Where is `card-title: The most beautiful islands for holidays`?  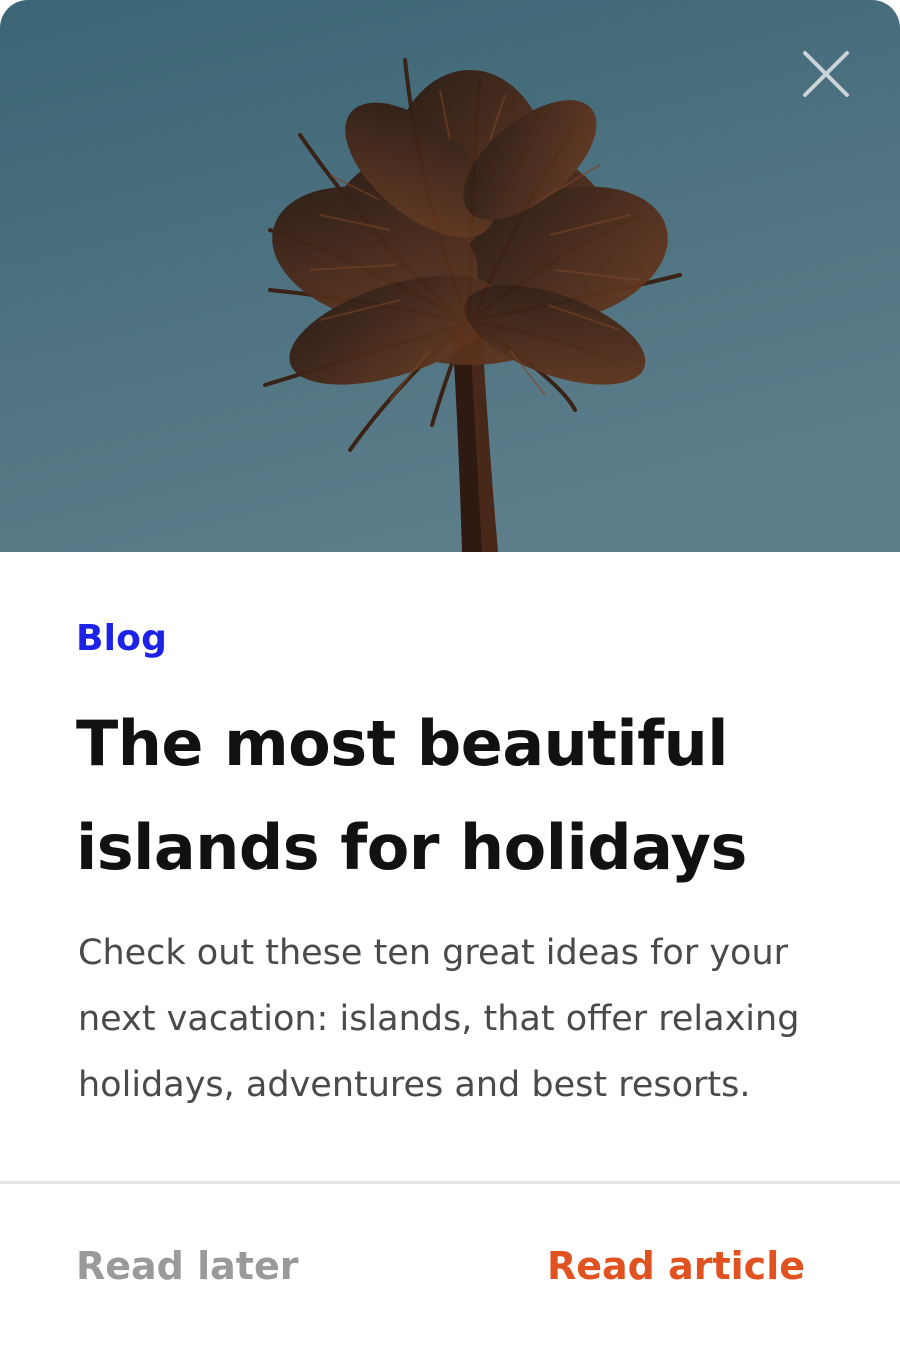 card-title: The most beautiful islands for holidays is located at coordinates (411, 795).